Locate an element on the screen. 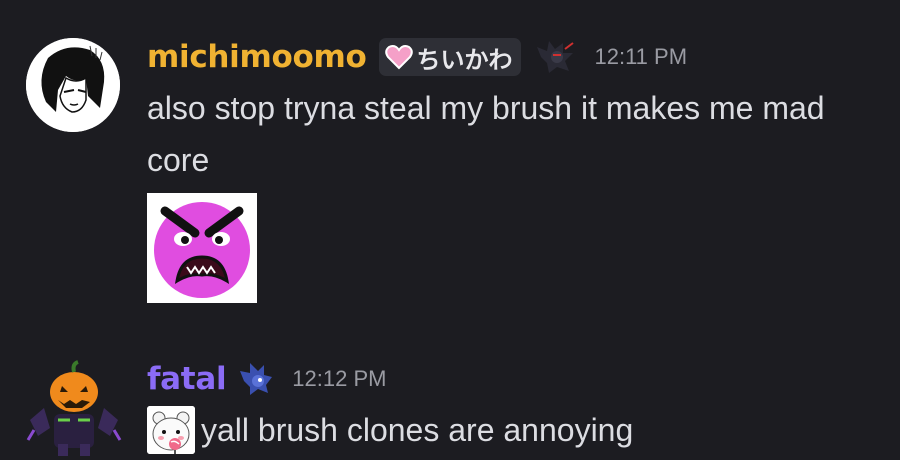 Image resolution: width=900 pixels, height=460 pixels. server-tag: ちいかわ is located at coordinates (449, 57).